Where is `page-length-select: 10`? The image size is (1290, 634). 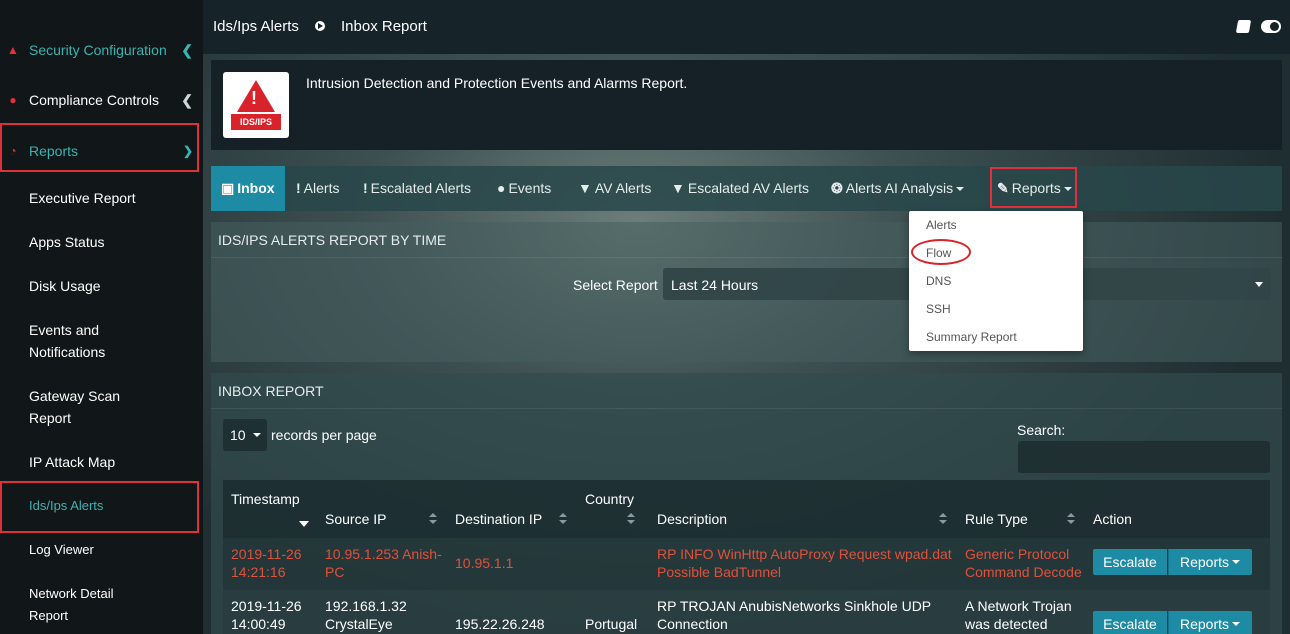 page-length-select: 10 is located at coordinates (245, 435).